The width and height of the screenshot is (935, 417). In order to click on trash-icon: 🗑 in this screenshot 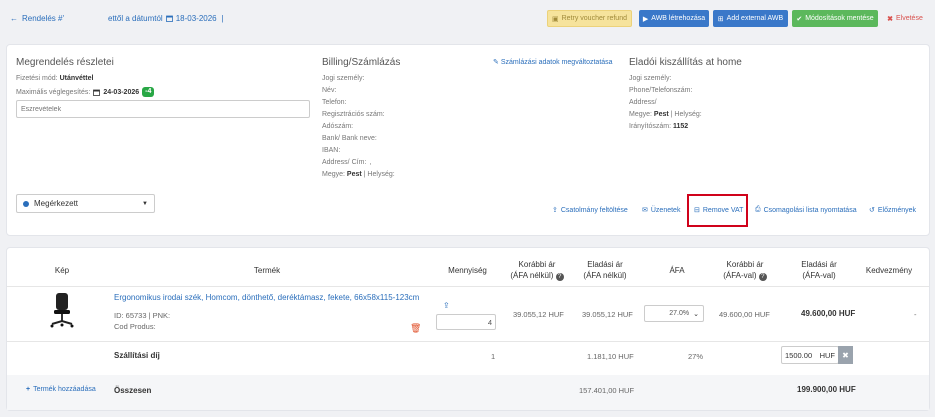, I will do `click(415, 328)`.